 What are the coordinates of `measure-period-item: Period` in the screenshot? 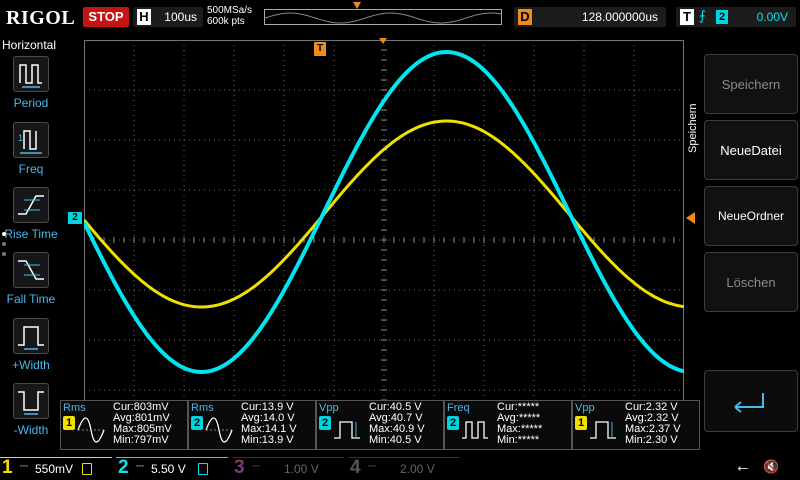 It's located at (31, 87).